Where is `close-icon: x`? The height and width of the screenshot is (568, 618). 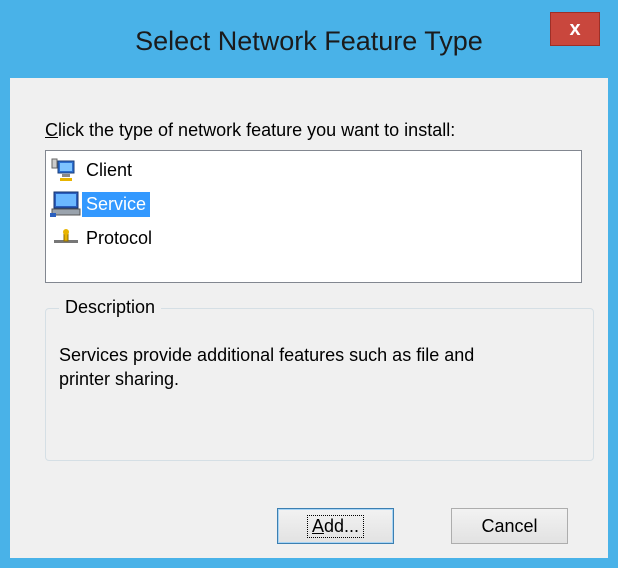 close-icon: x is located at coordinates (575, 28).